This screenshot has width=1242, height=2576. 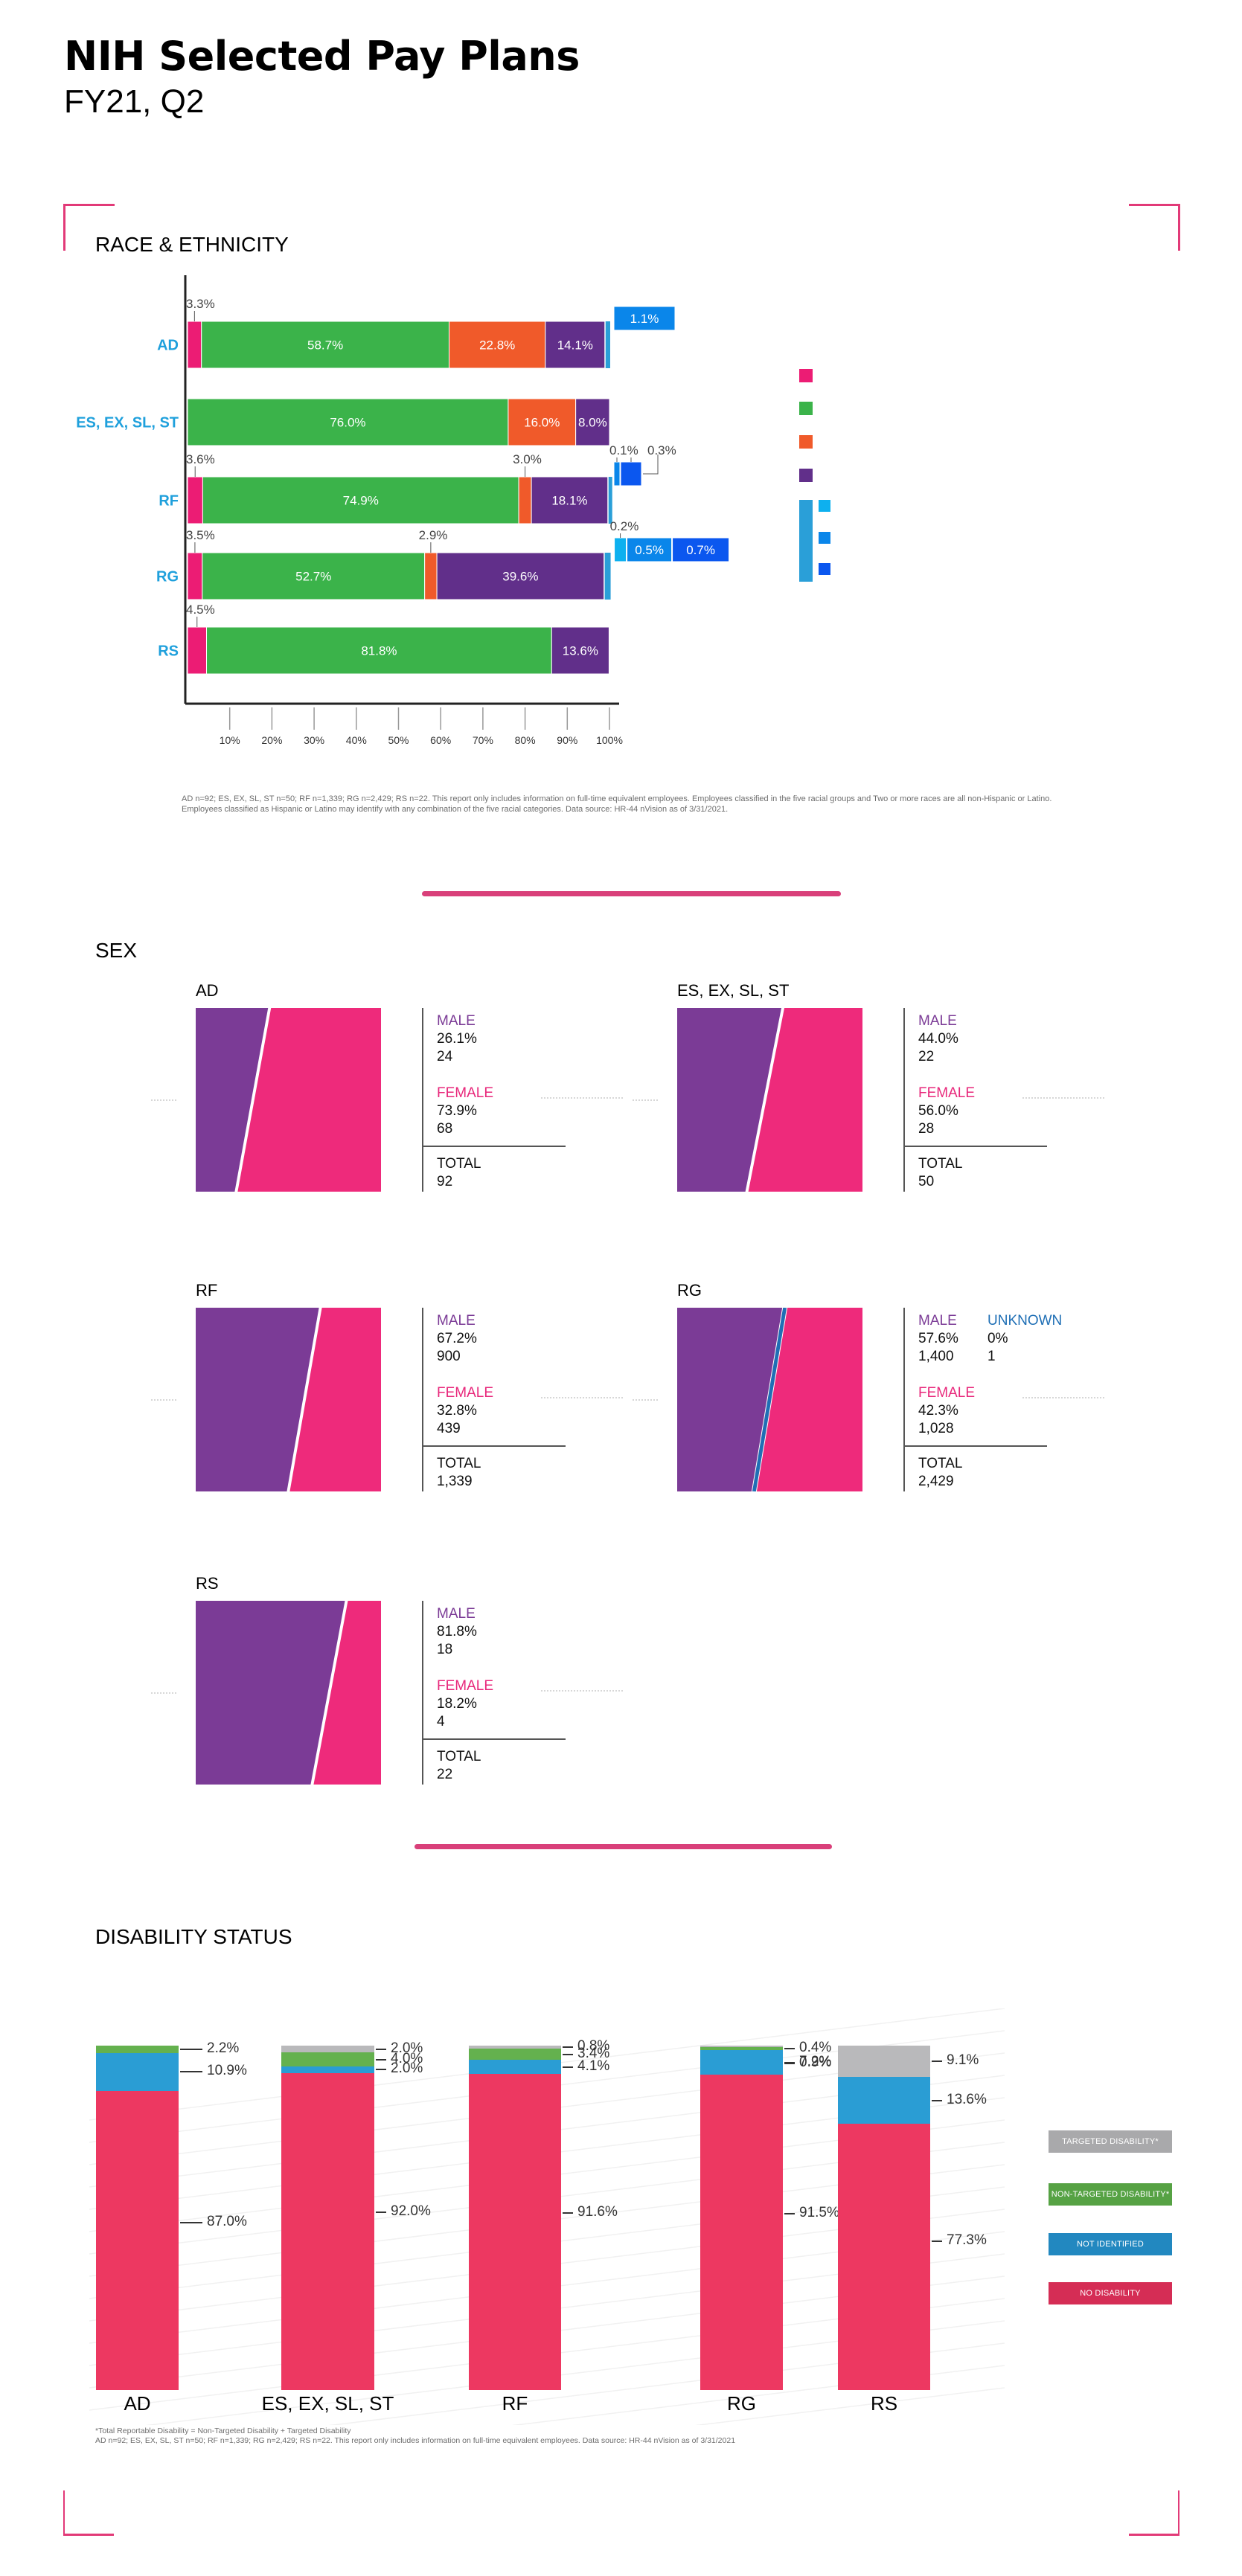 What do you see at coordinates (567, 740) in the screenshot?
I see `race-x-tick-label: 90%` at bounding box center [567, 740].